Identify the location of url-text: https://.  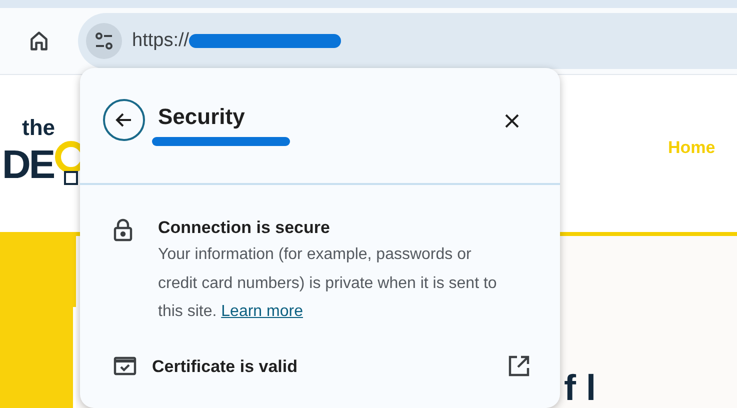
(161, 40).